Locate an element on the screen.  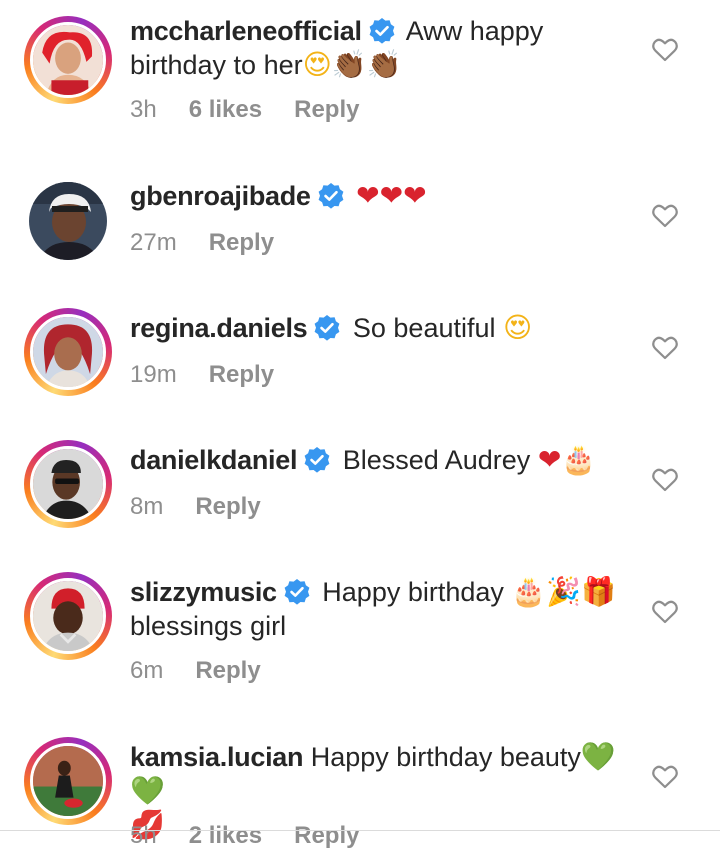
comment-time: 19m is located at coordinates (153, 374).